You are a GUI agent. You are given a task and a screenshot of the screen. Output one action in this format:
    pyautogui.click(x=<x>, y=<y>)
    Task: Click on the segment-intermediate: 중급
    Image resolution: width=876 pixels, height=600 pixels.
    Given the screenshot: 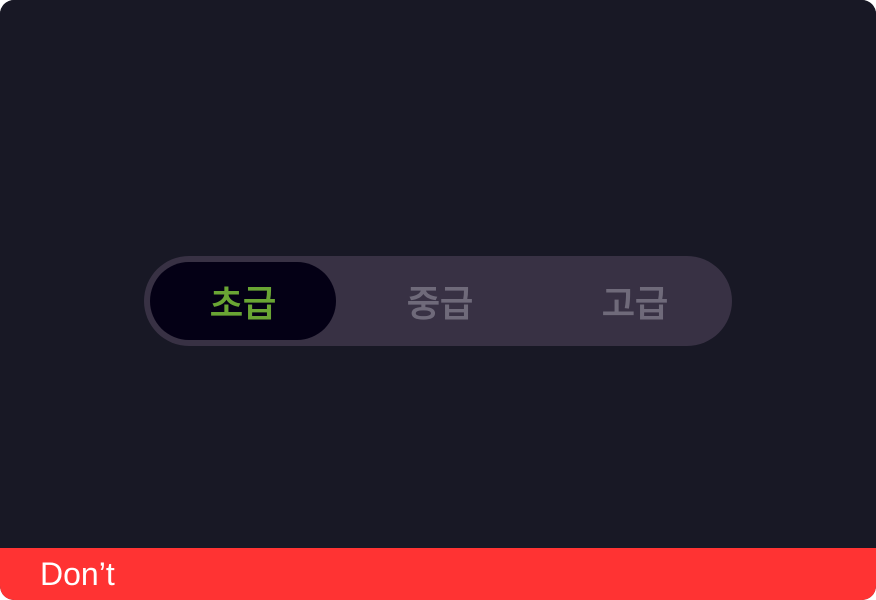 What is the action you would take?
    pyautogui.click(x=440, y=301)
    